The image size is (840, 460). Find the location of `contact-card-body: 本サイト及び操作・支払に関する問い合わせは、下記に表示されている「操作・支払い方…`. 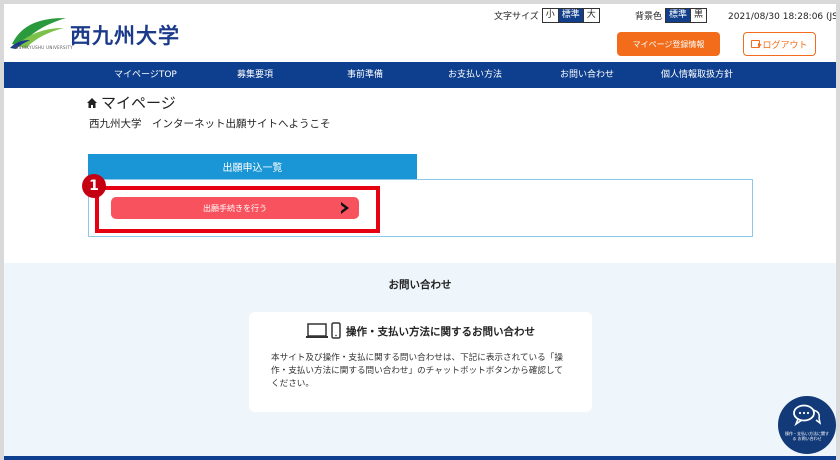

contact-card-body: 本サイト及び操作・支払に関する問い合わせは、下記に表示されている「操作・支払い方… is located at coordinates (417, 371).